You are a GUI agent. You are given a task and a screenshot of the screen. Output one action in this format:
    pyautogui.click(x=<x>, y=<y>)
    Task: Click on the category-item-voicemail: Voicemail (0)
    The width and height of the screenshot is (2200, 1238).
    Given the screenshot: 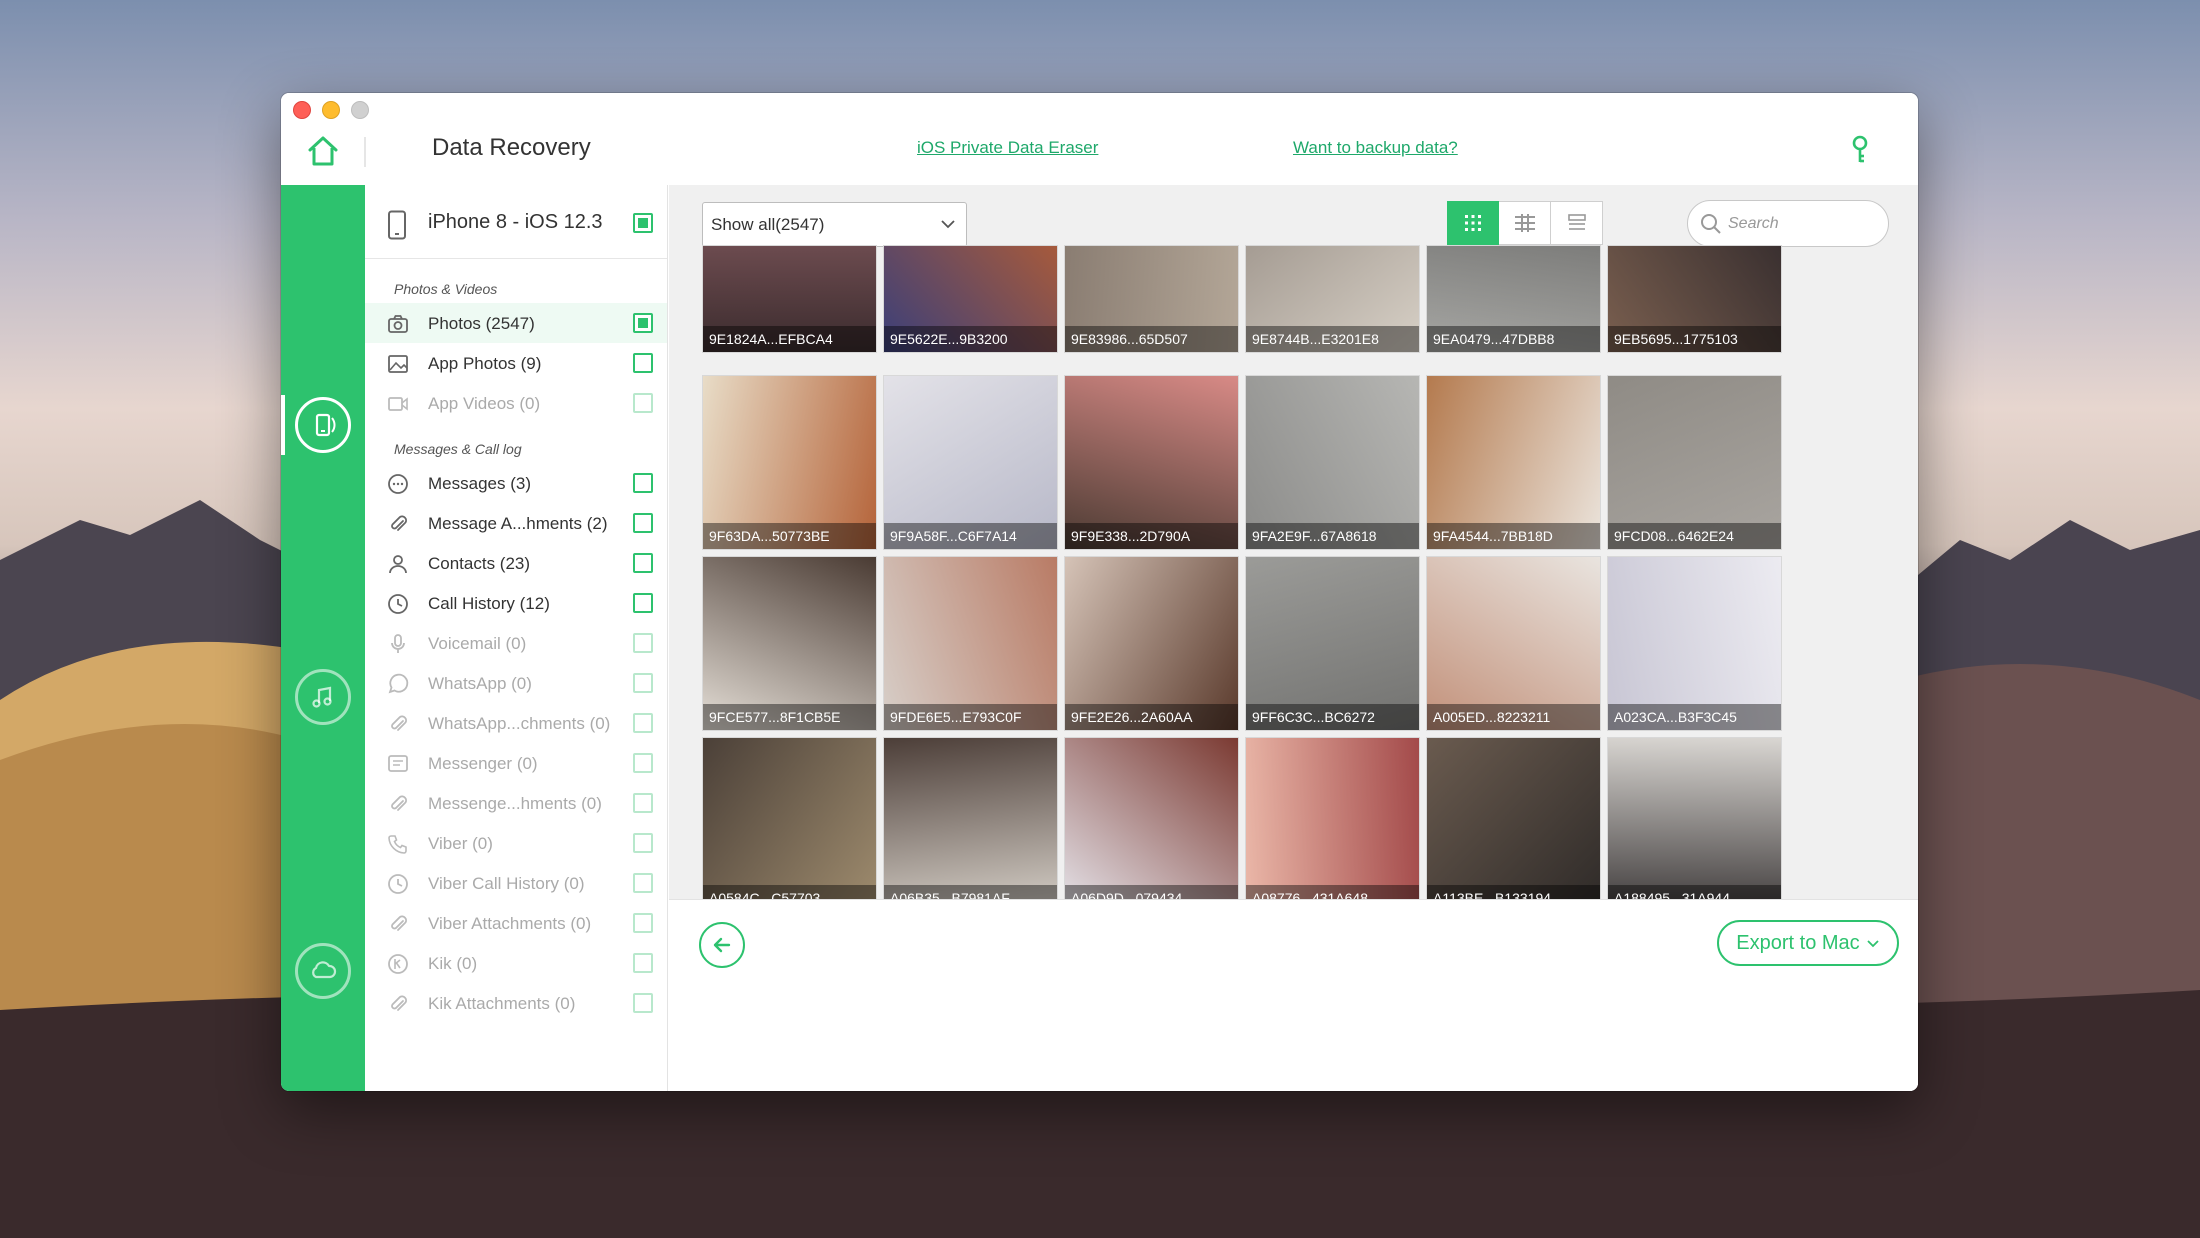 What is the action you would take?
    pyautogui.click(x=516, y=643)
    